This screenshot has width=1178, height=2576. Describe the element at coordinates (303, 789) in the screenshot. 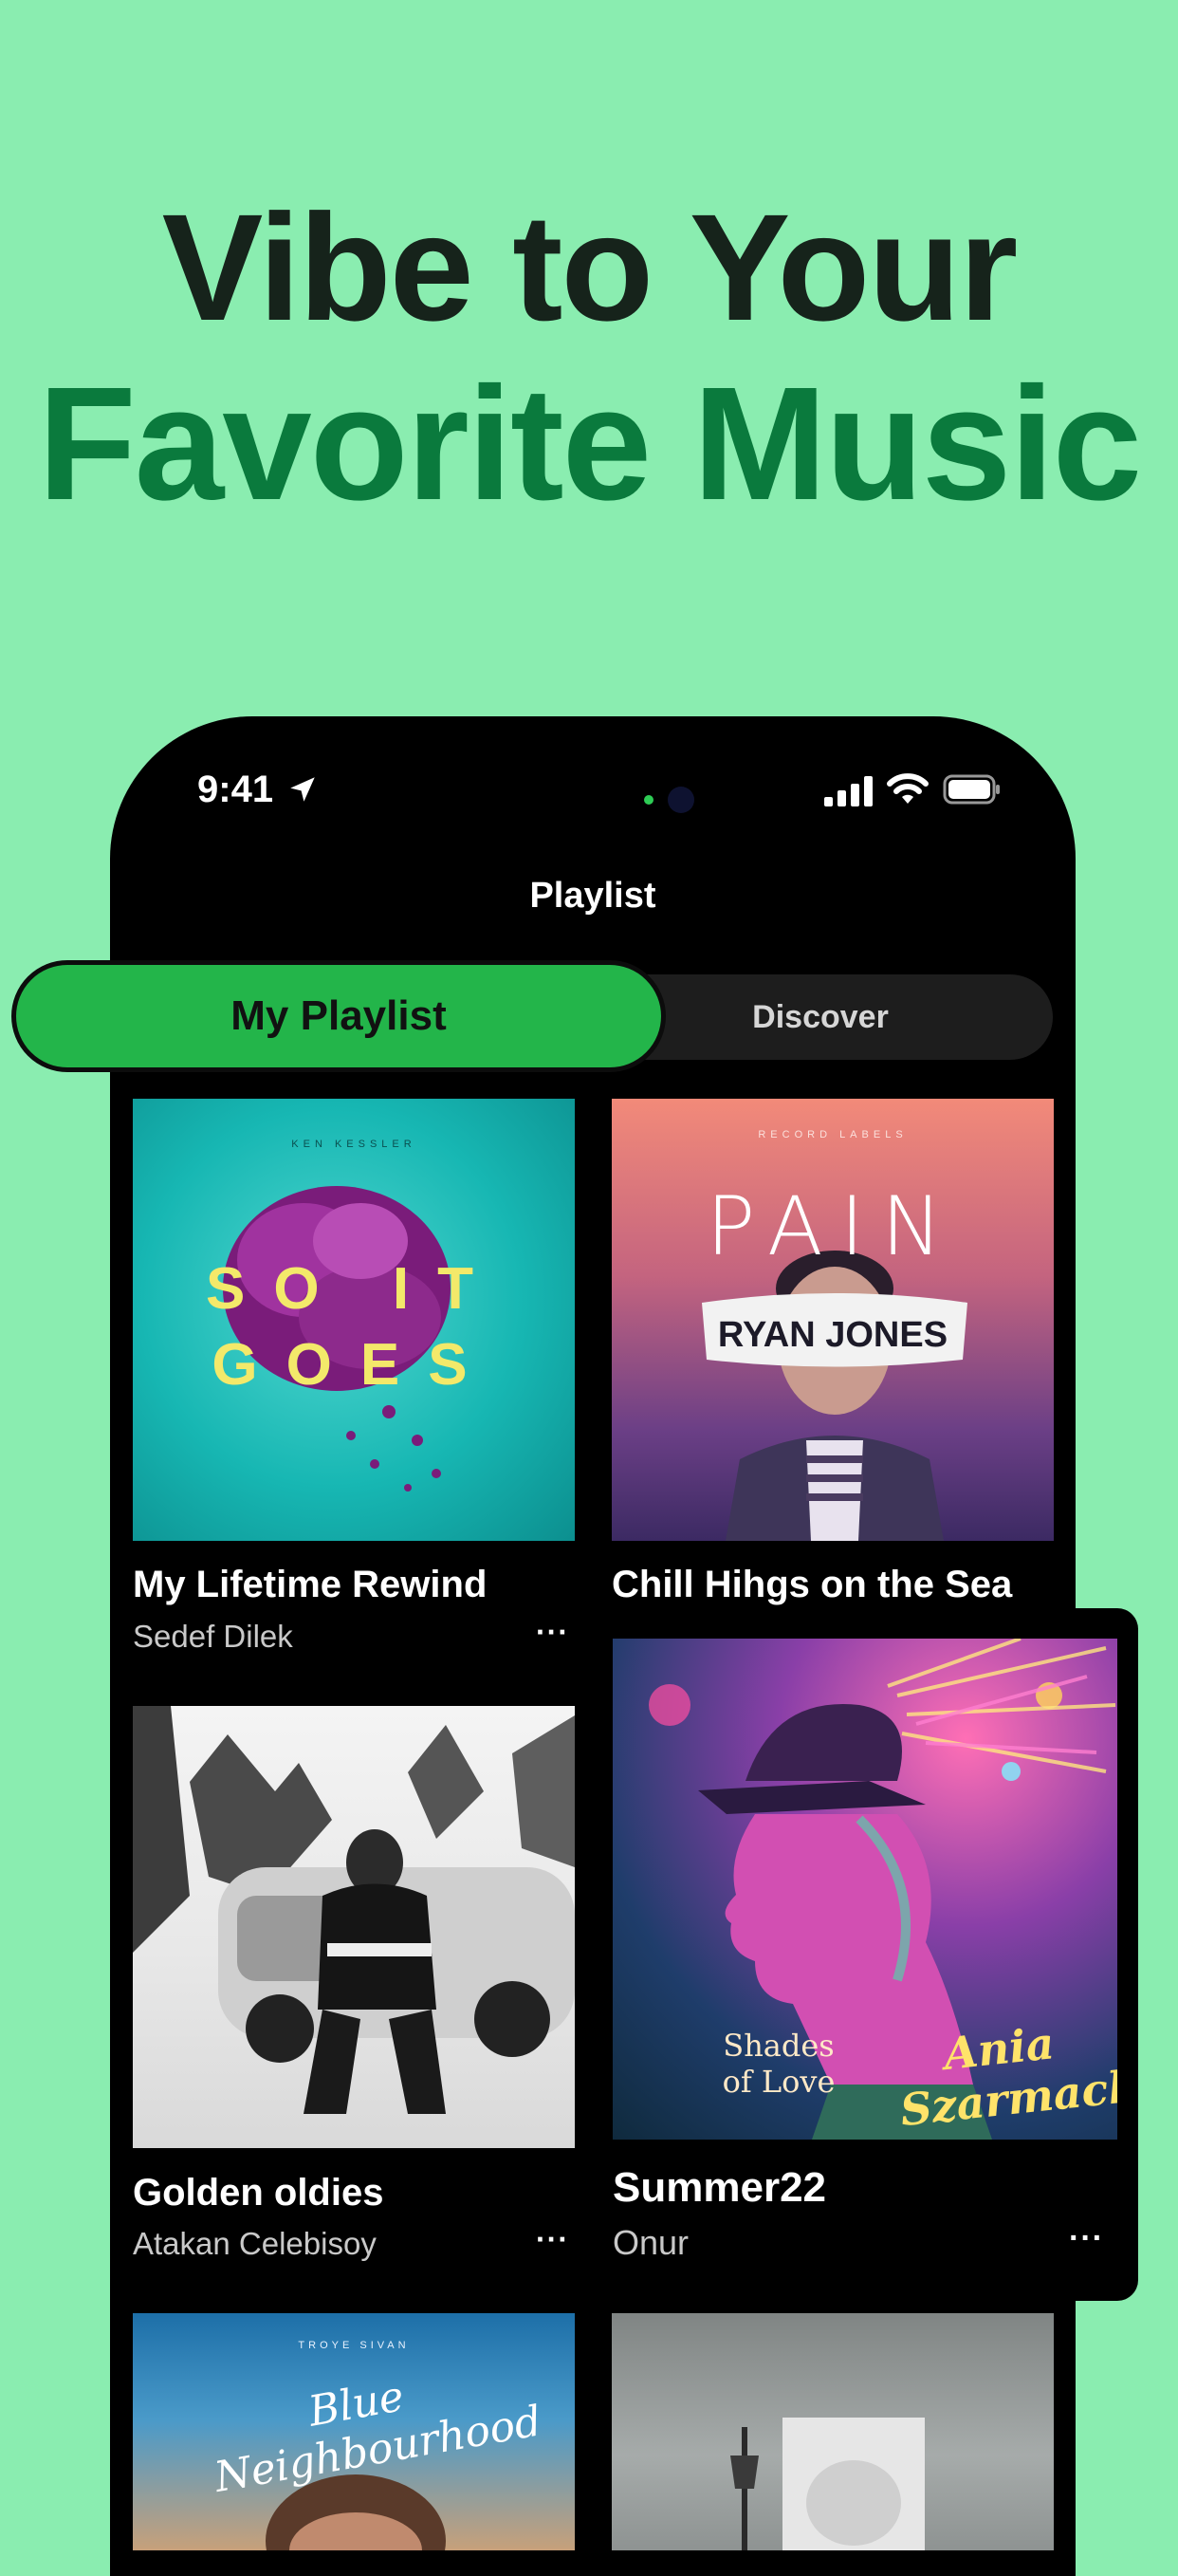

I see `location-arrow-icon` at that location.